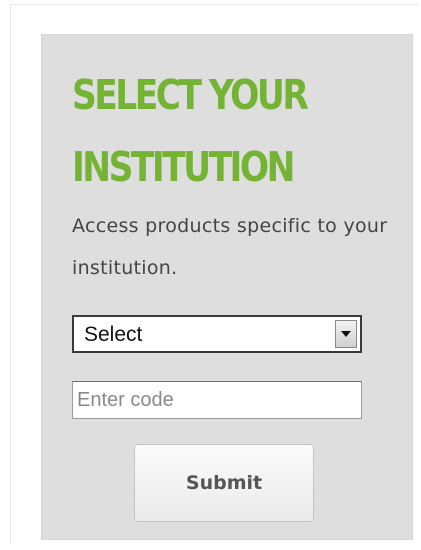 Image resolution: width=421 pixels, height=550 pixels. I want to click on chevron-down-icon, so click(346, 334).